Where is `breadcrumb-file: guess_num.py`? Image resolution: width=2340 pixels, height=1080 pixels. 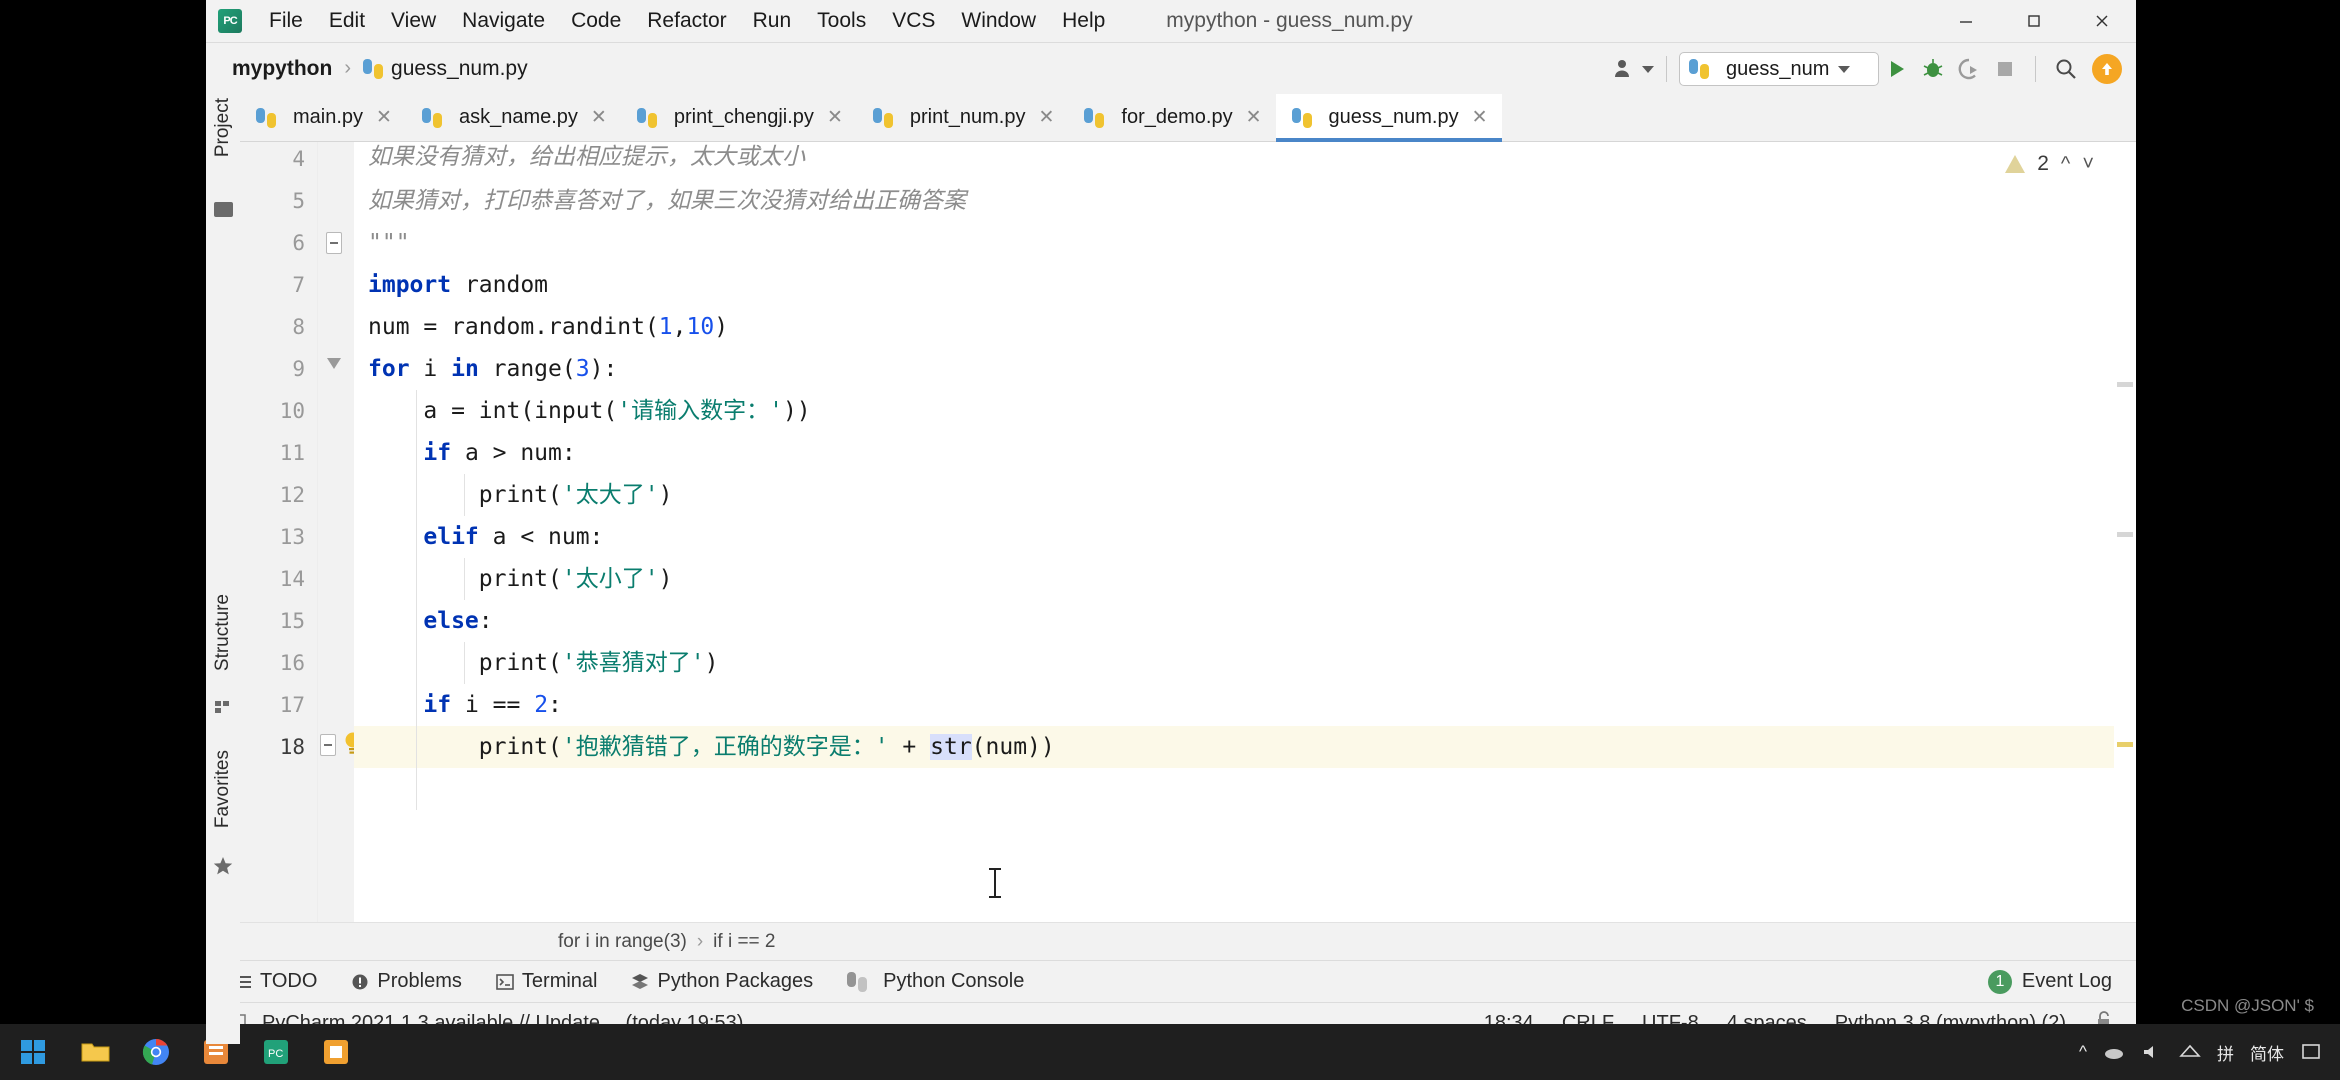
breadcrumb-file: guess_num.py is located at coordinates (459, 69).